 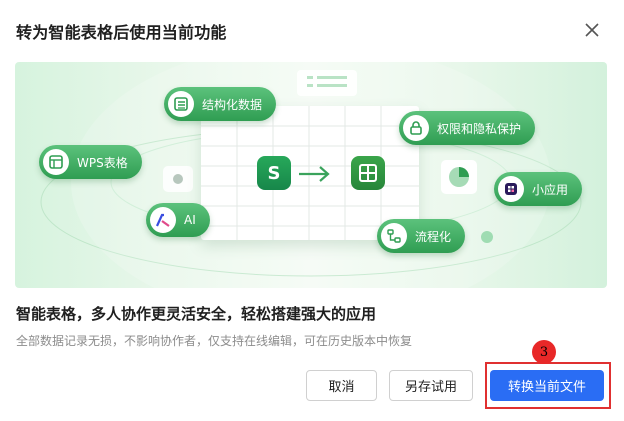 What do you see at coordinates (196, 314) in the screenshot?
I see `headline: 智能表格，多人协作更灵活安全，轻松搭建强大的应用` at bounding box center [196, 314].